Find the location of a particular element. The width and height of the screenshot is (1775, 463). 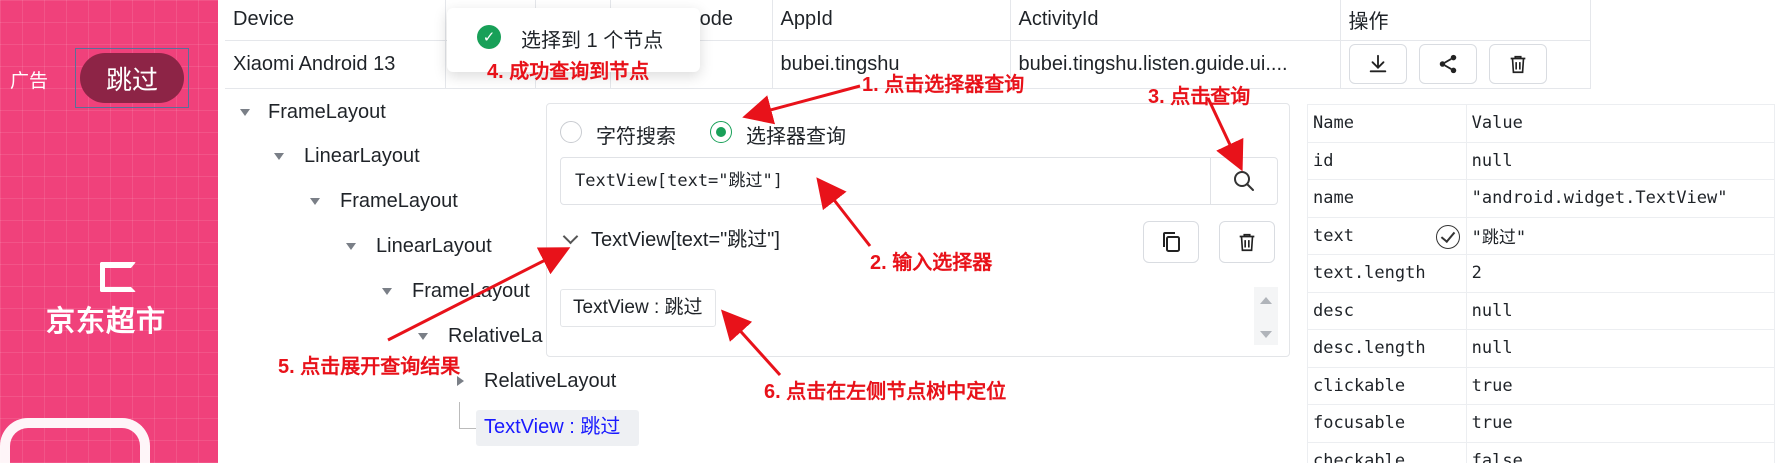

jd-logo-icon is located at coordinates (118, 277).